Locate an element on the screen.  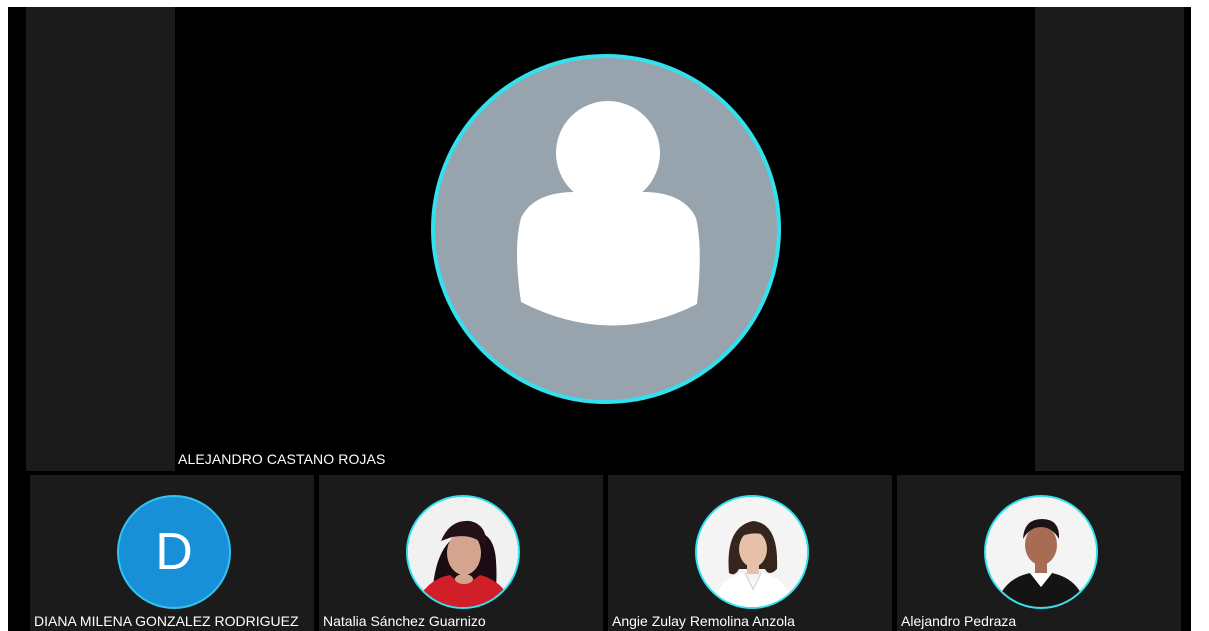
participant-name: DIANA MILENA GONZALEZ RODRIGUEZ is located at coordinates (166, 621).